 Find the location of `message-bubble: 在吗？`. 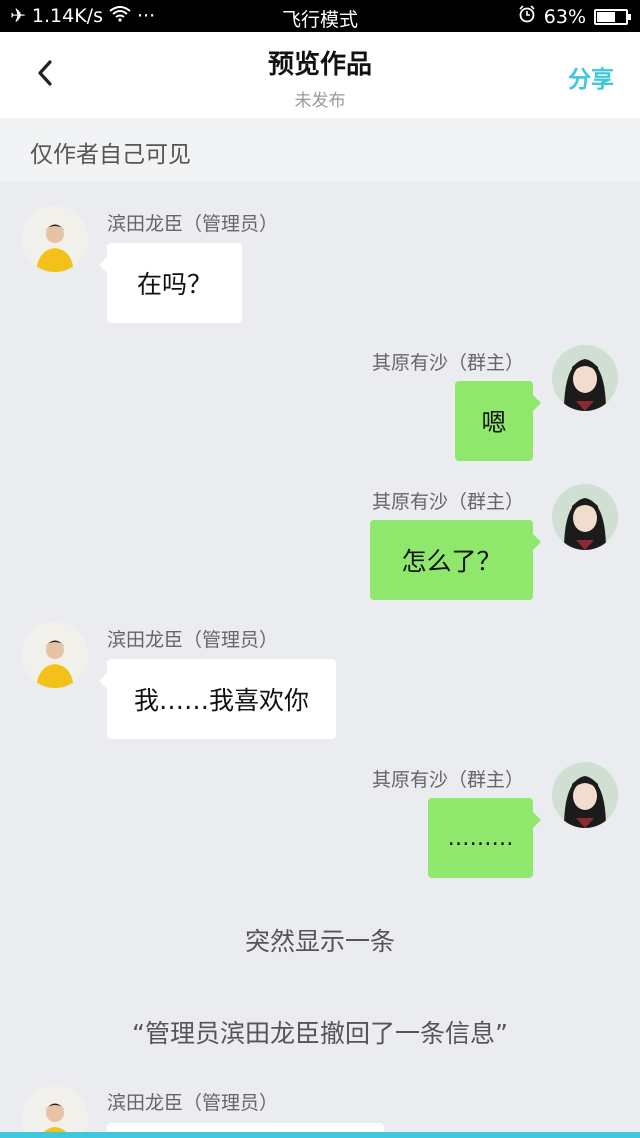

message-bubble: 在吗？ is located at coordinates (170, 283).